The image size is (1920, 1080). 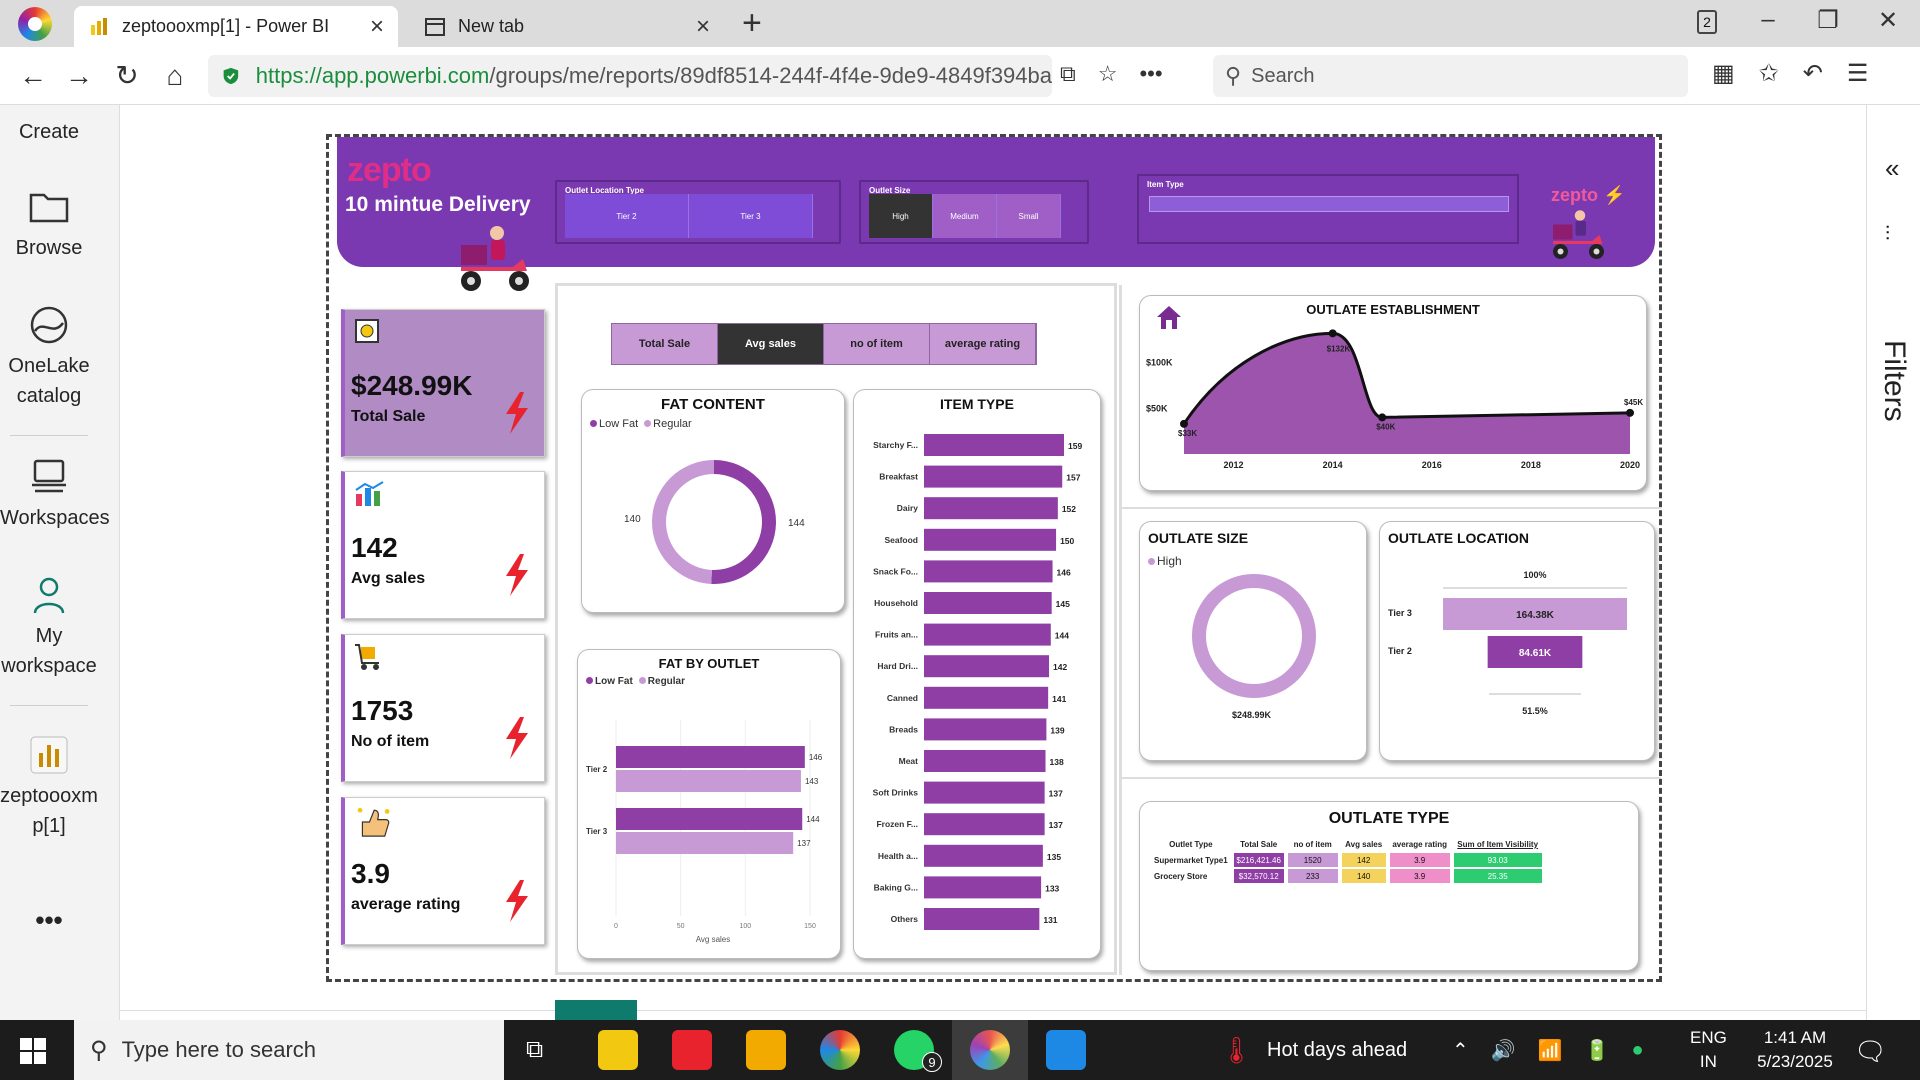 What do you see at coordinates (1420, 844) in the screenshot?
I see `column-header: average rating` at bounding box center [1420, 844].